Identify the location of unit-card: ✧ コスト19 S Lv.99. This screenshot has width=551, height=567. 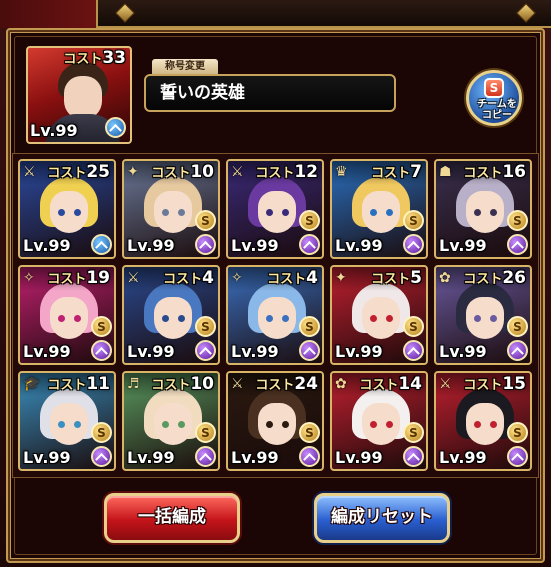
(67, 315).